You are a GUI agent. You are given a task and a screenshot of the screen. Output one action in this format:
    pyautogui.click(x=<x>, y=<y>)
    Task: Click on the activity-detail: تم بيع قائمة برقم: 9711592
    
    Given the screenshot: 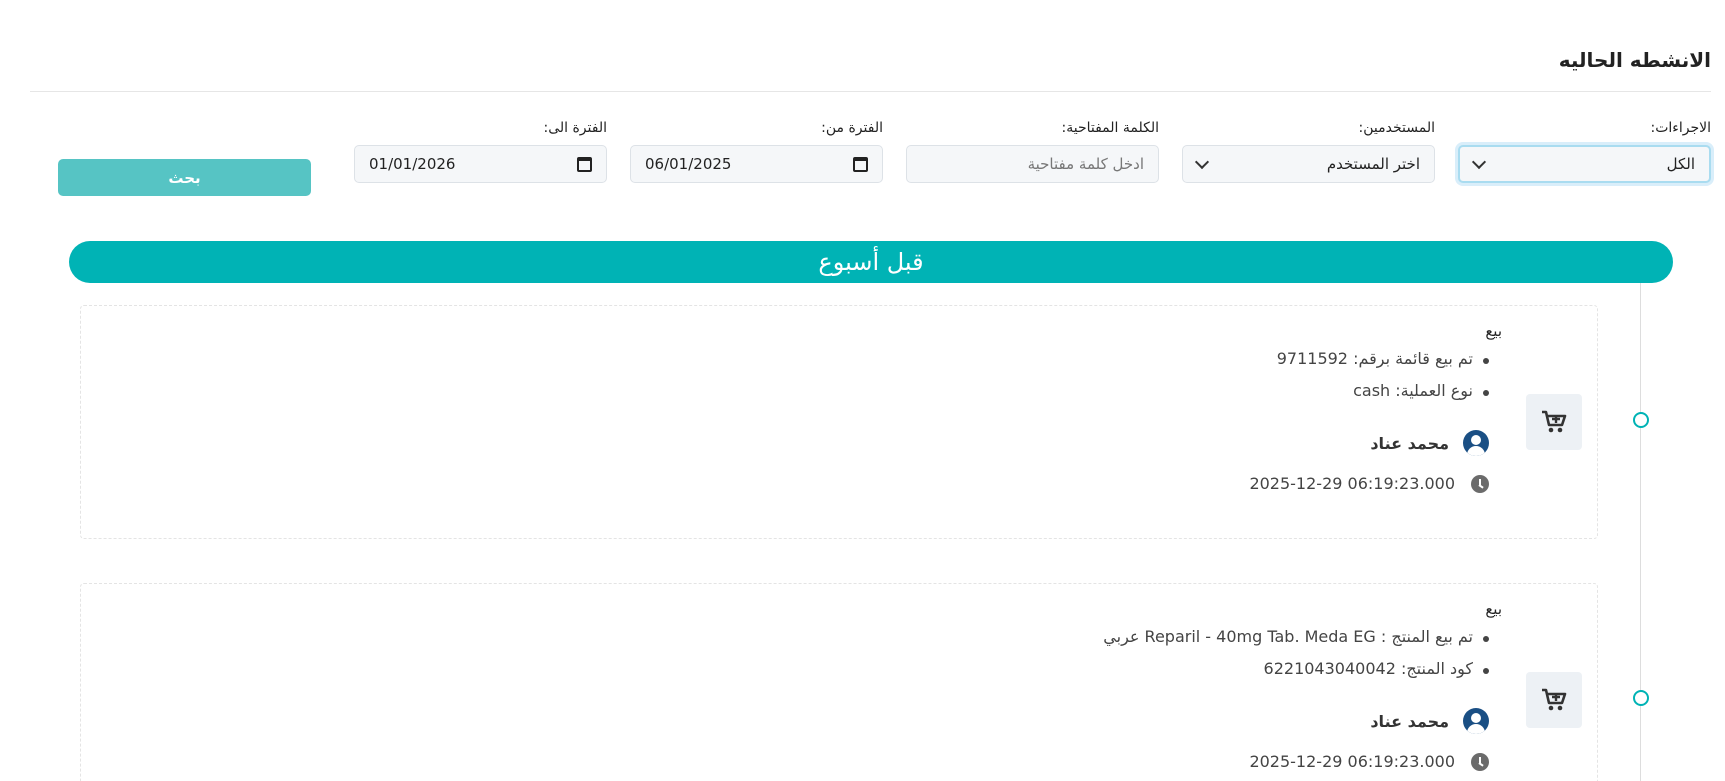 What is the action you would take?
    pyautogui.click(x=1374, y=358)
    